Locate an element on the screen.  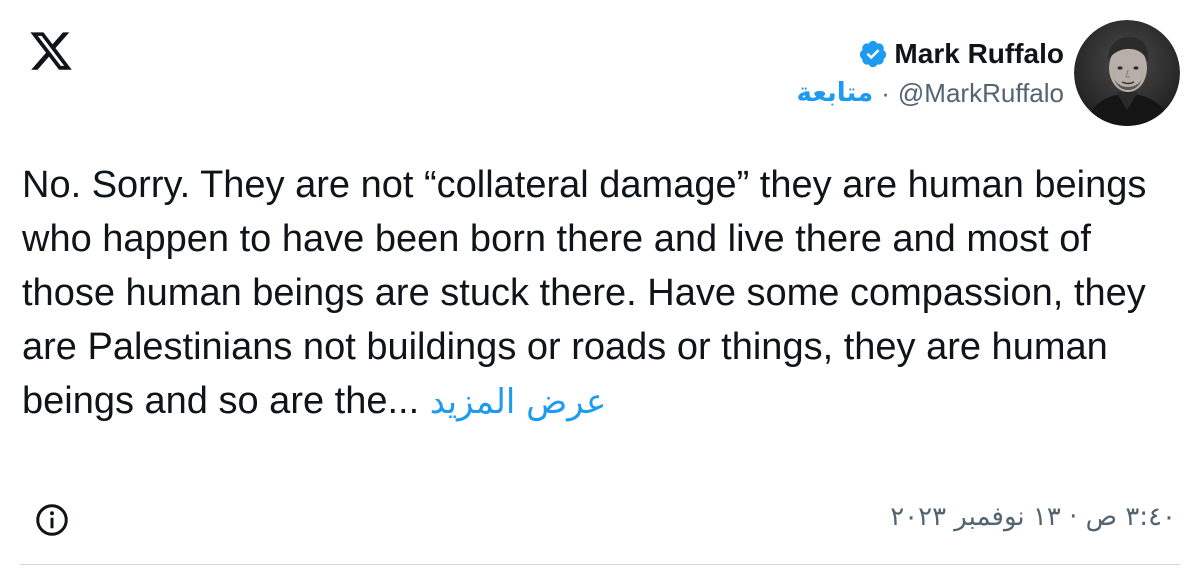
x-logo-icon is located at coordinates (51, 51).